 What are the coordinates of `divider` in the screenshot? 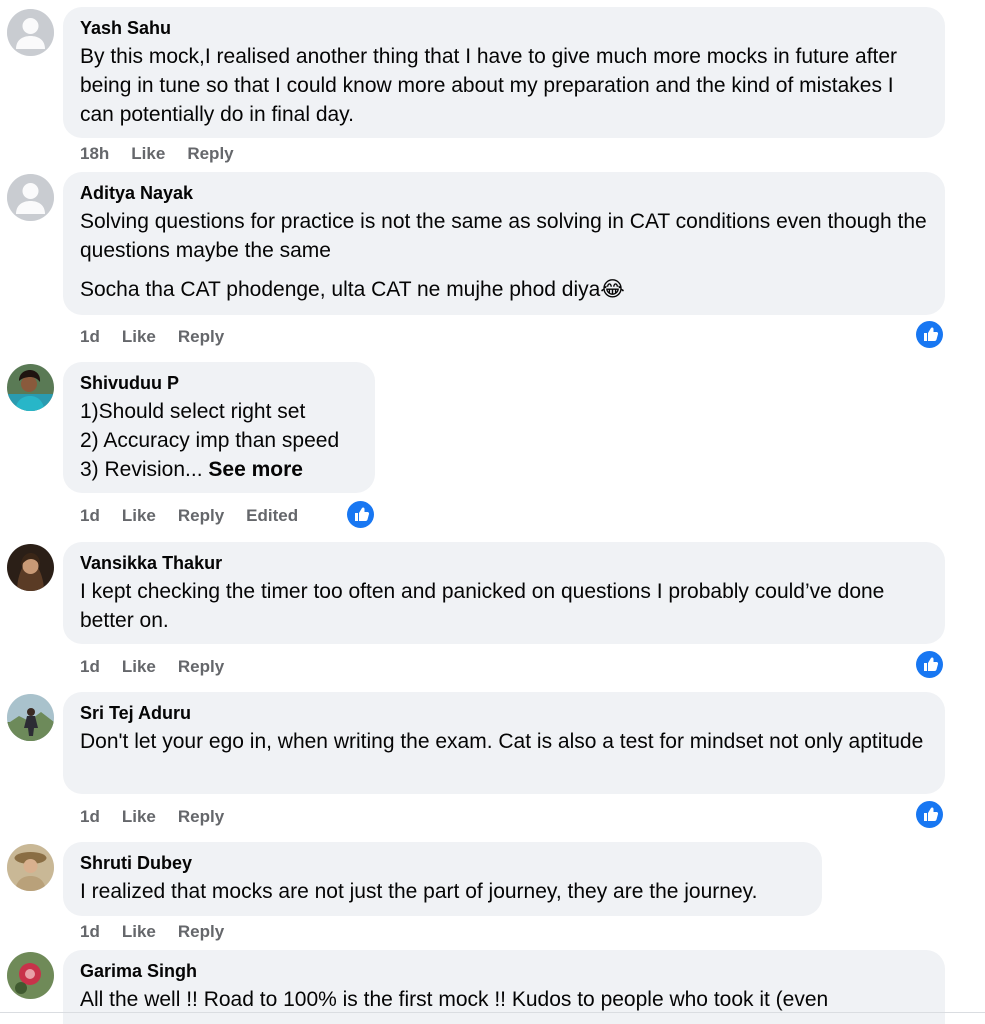 It's located at (492, 1012).